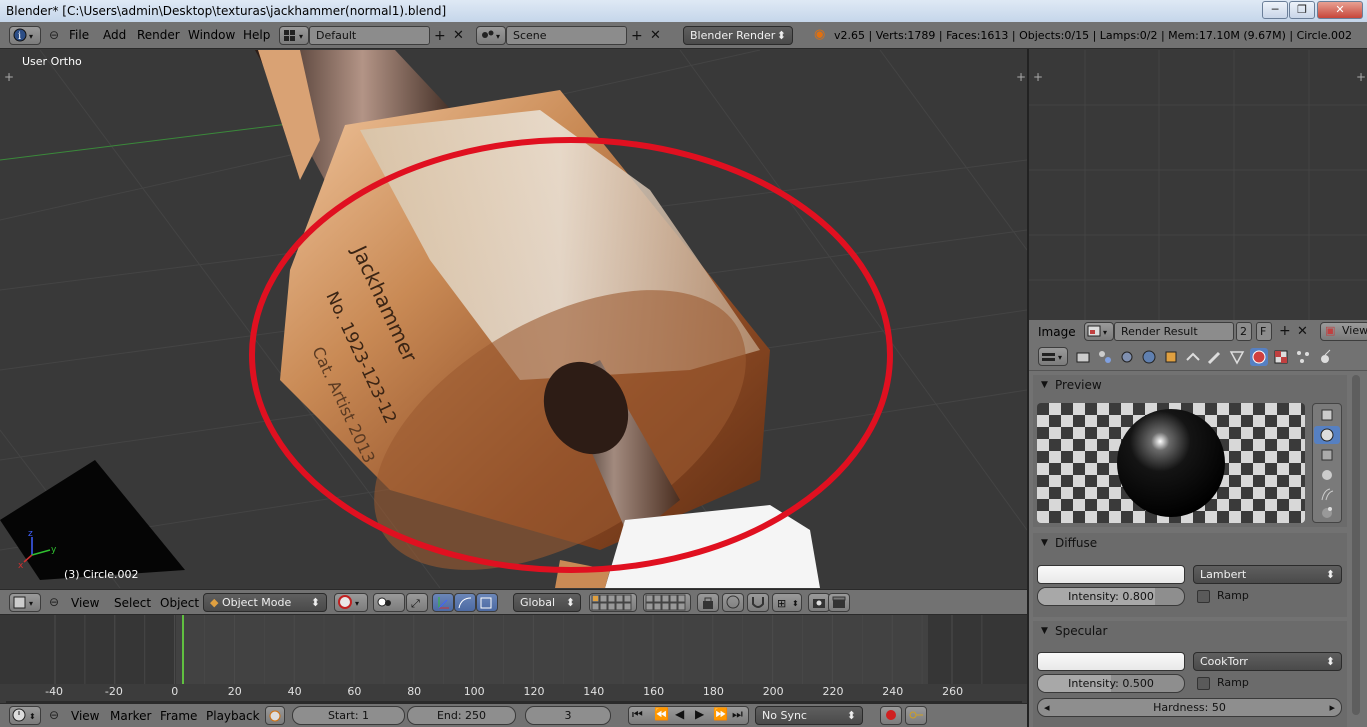 The height and width of the screenshot is (727, 1367). What do you see at coordinates (54, 35) in the screenshot?
I see `collapse-icon: ⊖` at bounding box center [54, 35].